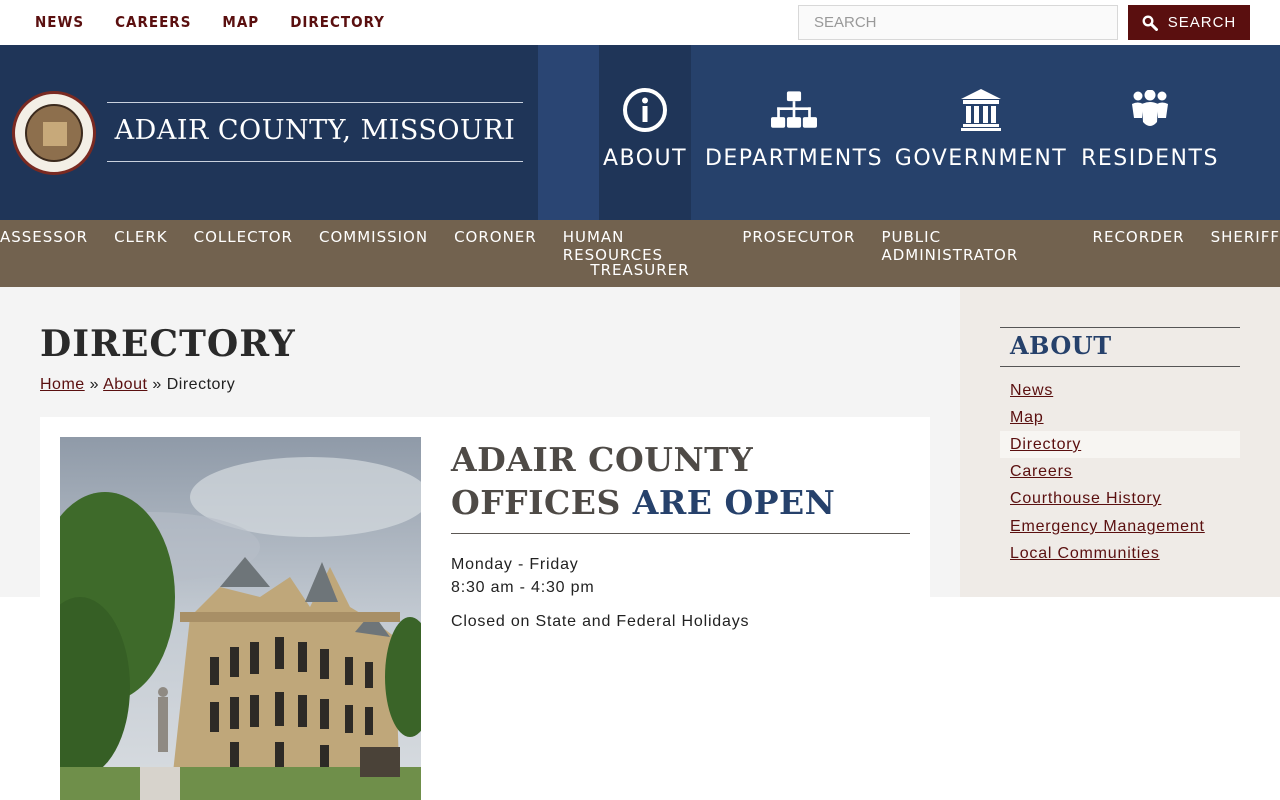  Describe the element at coordinates (600, 621) in the screenshot. I see `holiday-note: Closed on State and Federal Holidays` at that location.